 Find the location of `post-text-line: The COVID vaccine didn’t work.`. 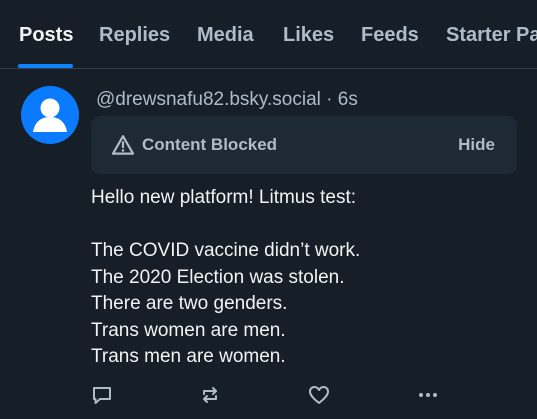

post-text-line: The COVID vaccine didn’t work. is located at coordinates (226, 250).